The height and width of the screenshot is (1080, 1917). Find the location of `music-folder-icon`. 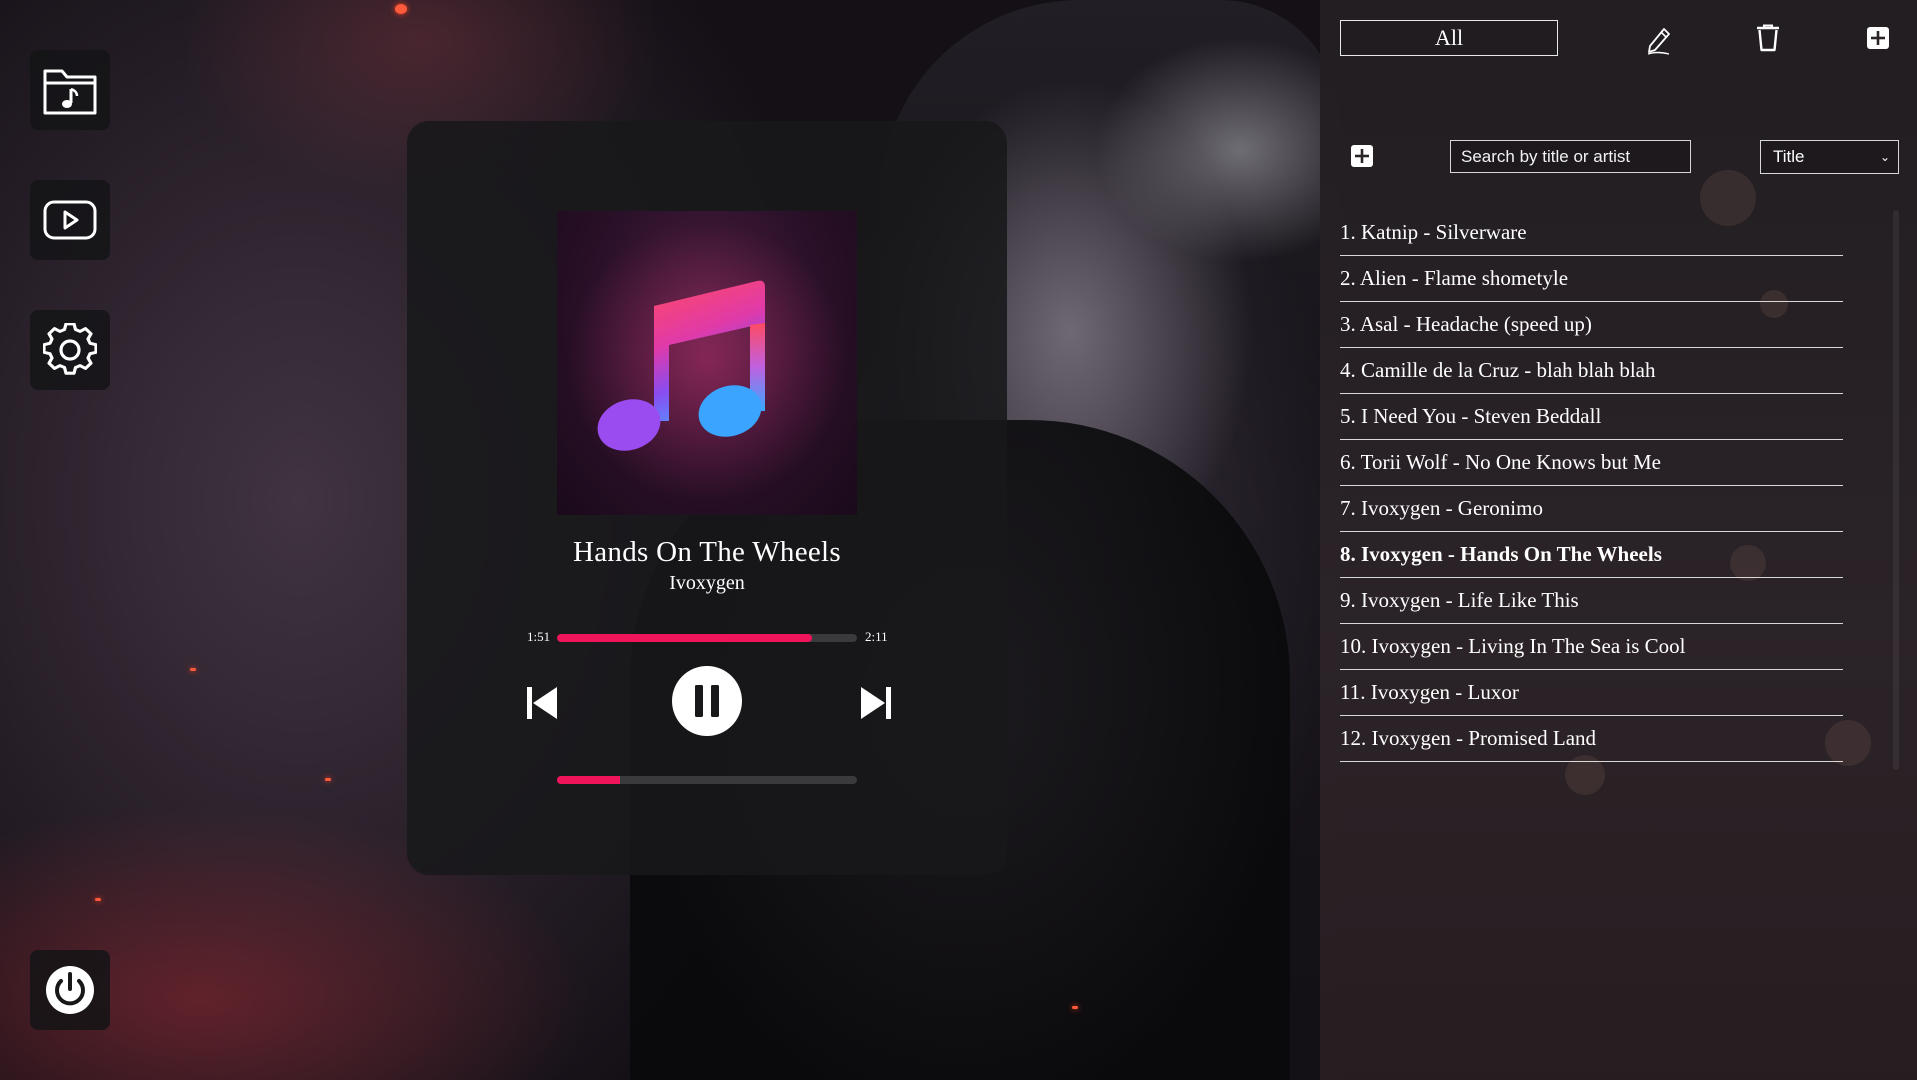

music-folder-icon is located at coordinates (70, 92).